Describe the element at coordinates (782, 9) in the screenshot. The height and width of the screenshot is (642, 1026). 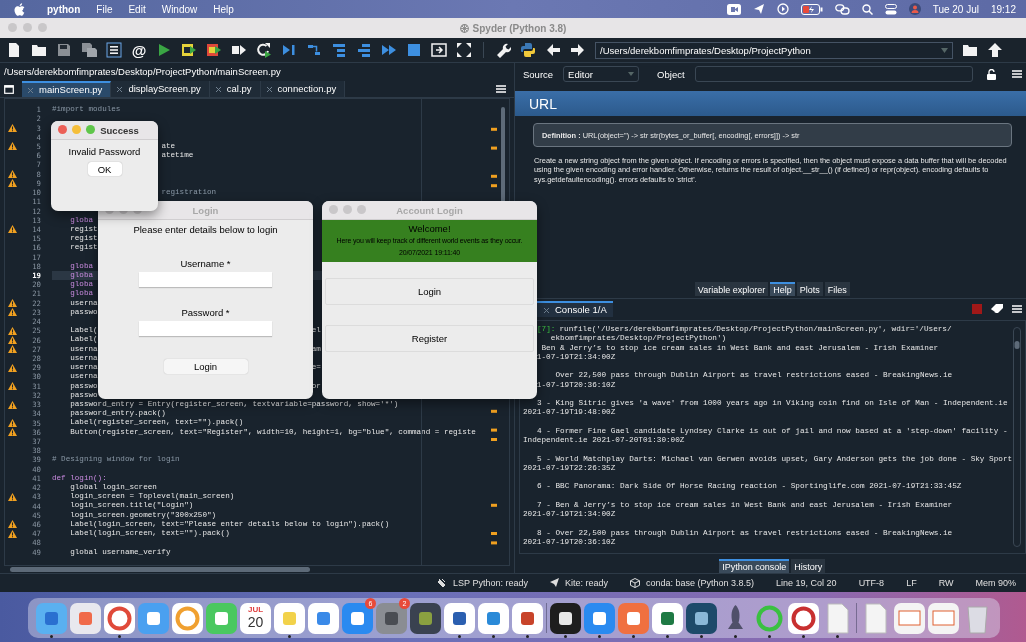
I see `play-circle-icon` at that location.